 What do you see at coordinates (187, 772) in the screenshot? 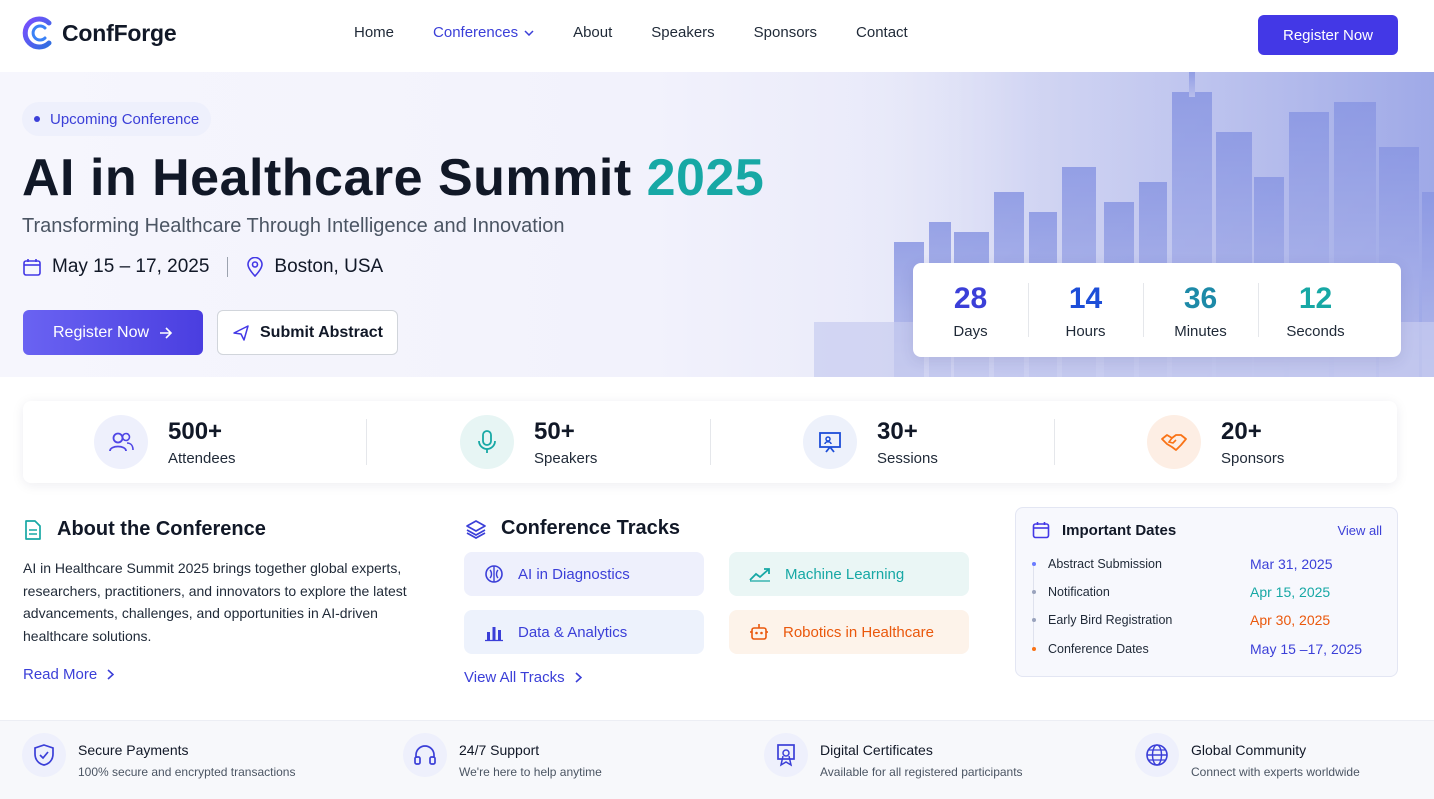
I see `feature-desc: 100% secure and encrypted transactions` at bounding box center [187, 772].